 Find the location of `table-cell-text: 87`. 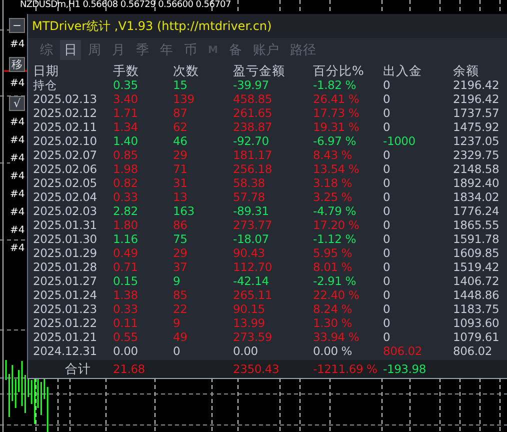

table-cell-text: 87 is located at coordinates (180, 113).